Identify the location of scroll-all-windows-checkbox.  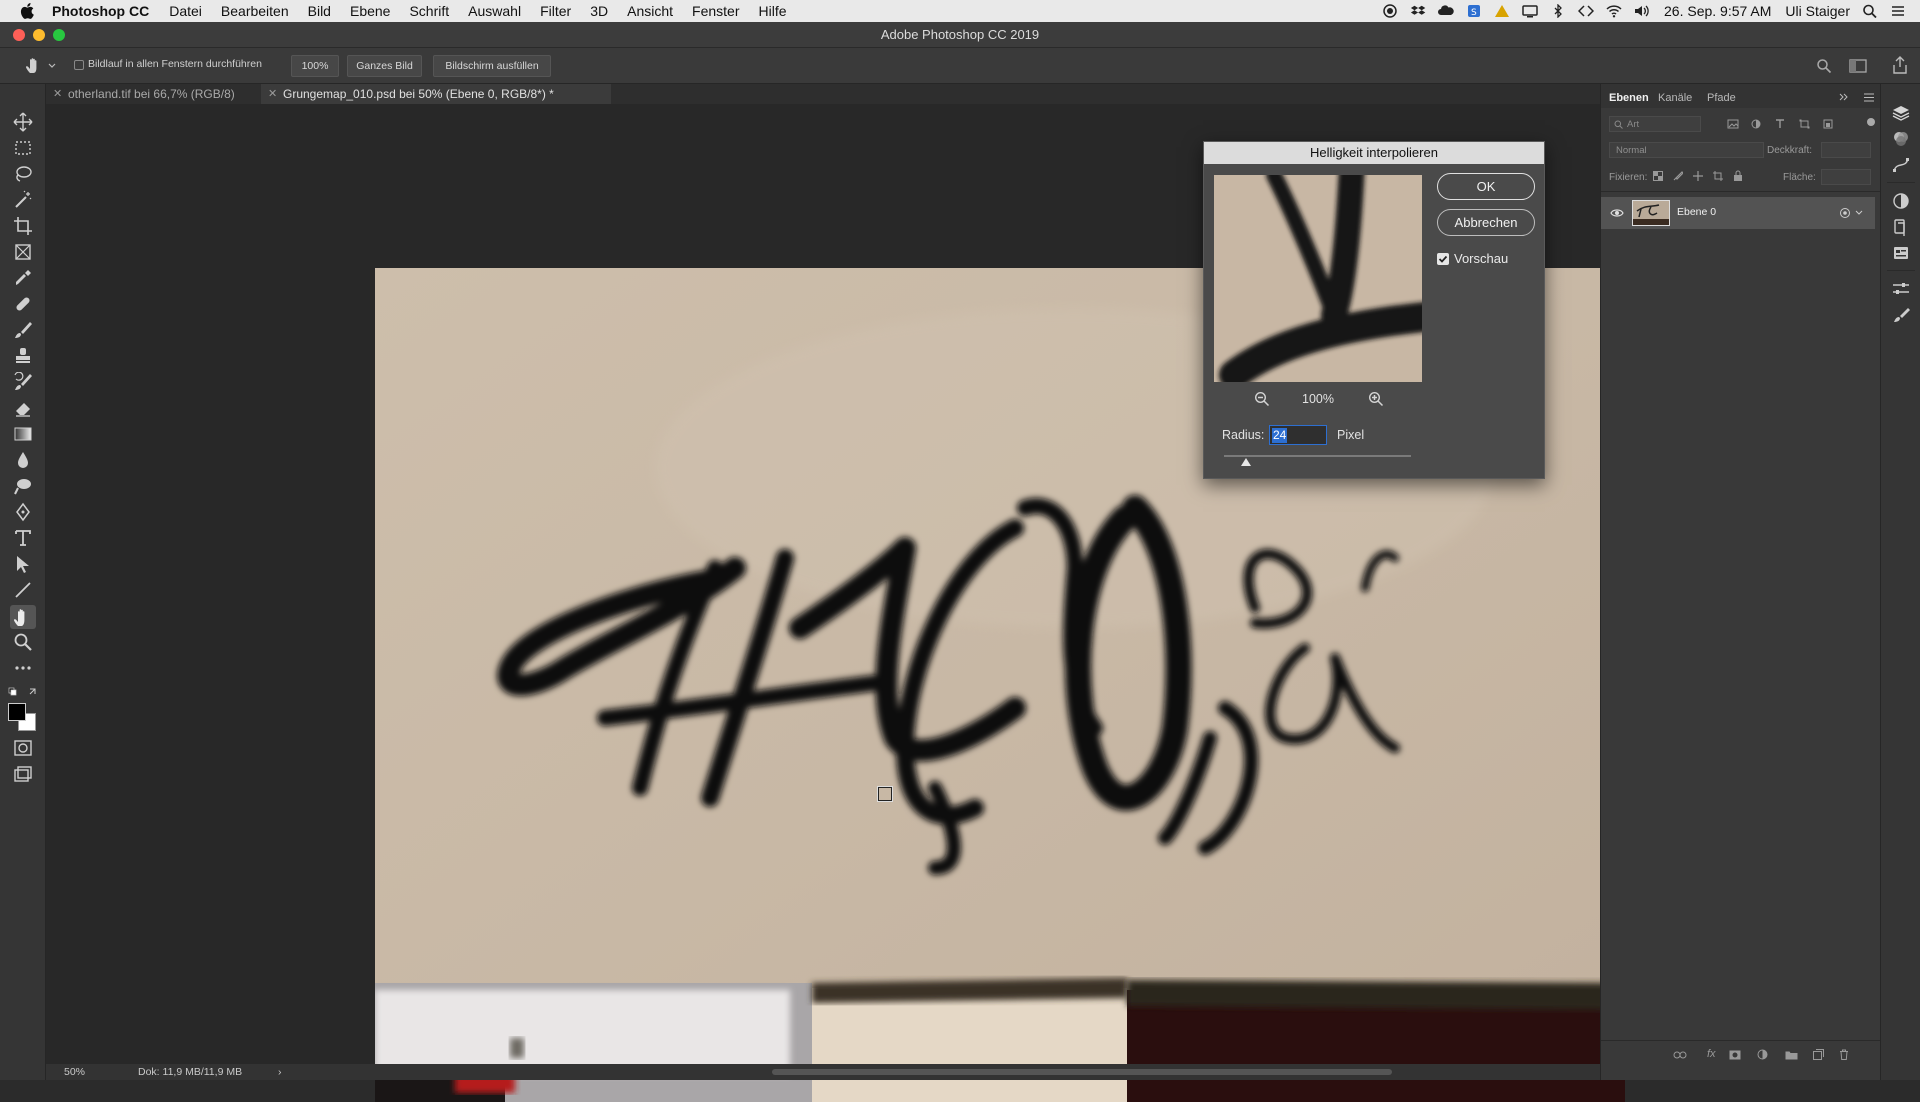
(79, 65).